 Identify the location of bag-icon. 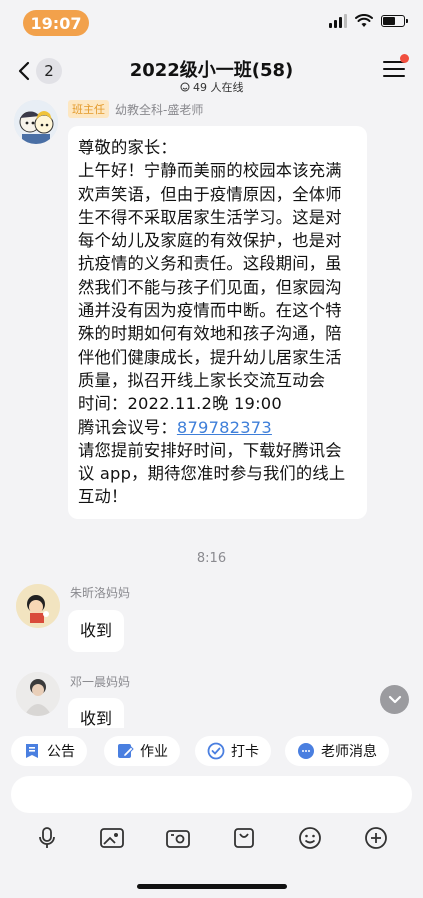
(244, 838).